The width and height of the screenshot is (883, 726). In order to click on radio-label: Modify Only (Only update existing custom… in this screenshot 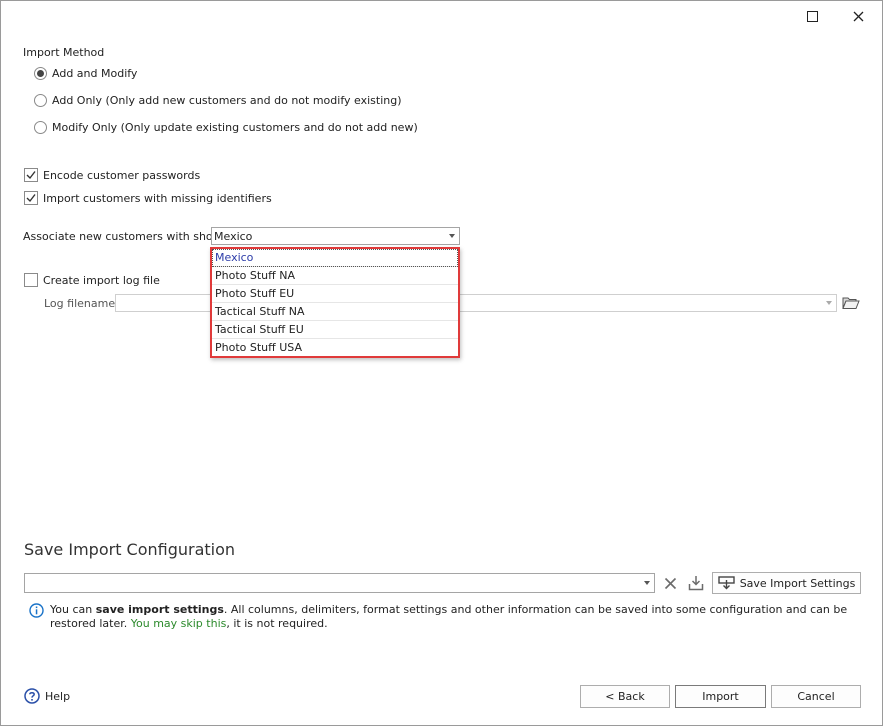, I will do `click(235, 127)`.